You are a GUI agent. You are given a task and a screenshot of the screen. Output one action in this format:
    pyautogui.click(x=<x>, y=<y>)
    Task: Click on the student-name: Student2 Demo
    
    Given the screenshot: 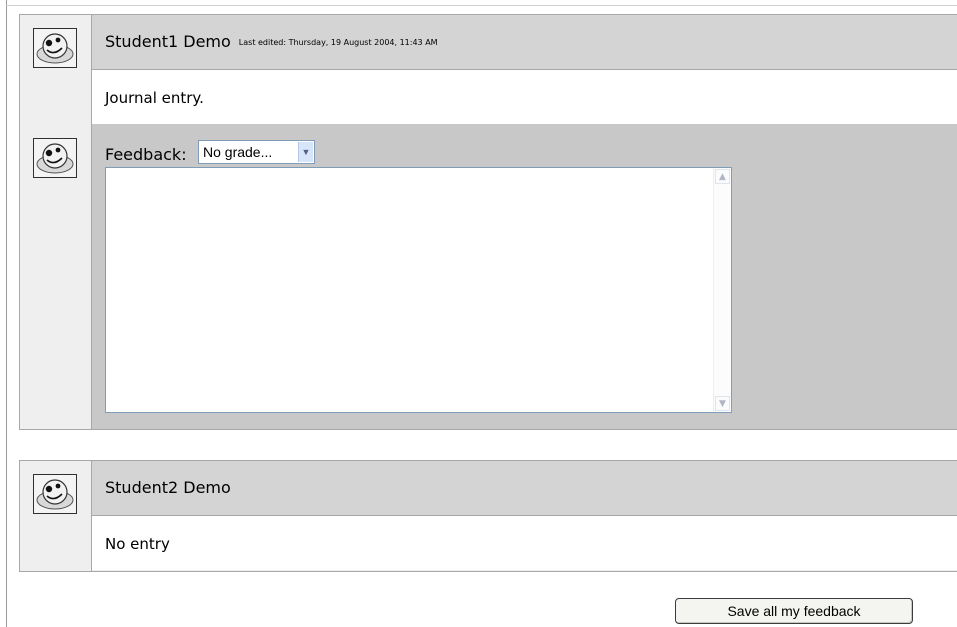 What is the action you would take?
    pyautogui.click(x=168, y=487)
    